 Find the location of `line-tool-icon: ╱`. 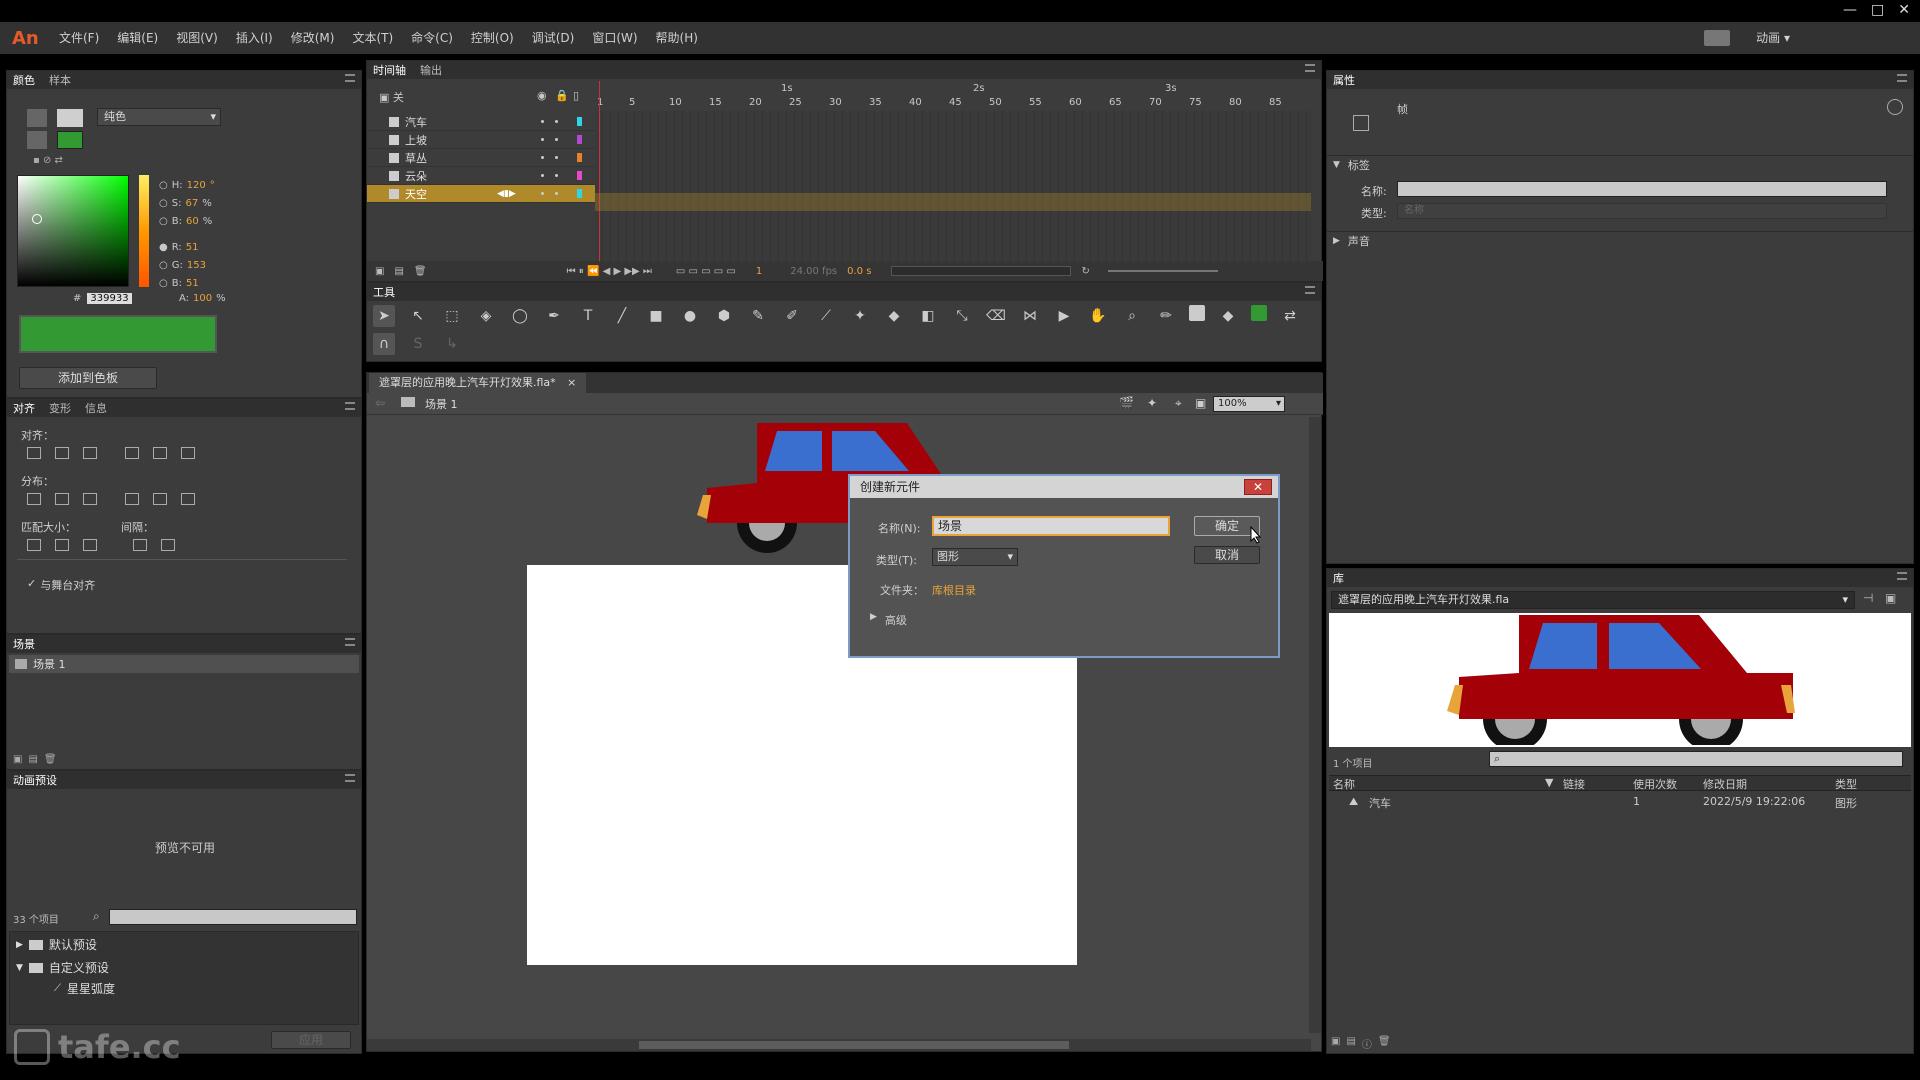

line-tool-icon: ╱ is located at coordinates (622, 316).